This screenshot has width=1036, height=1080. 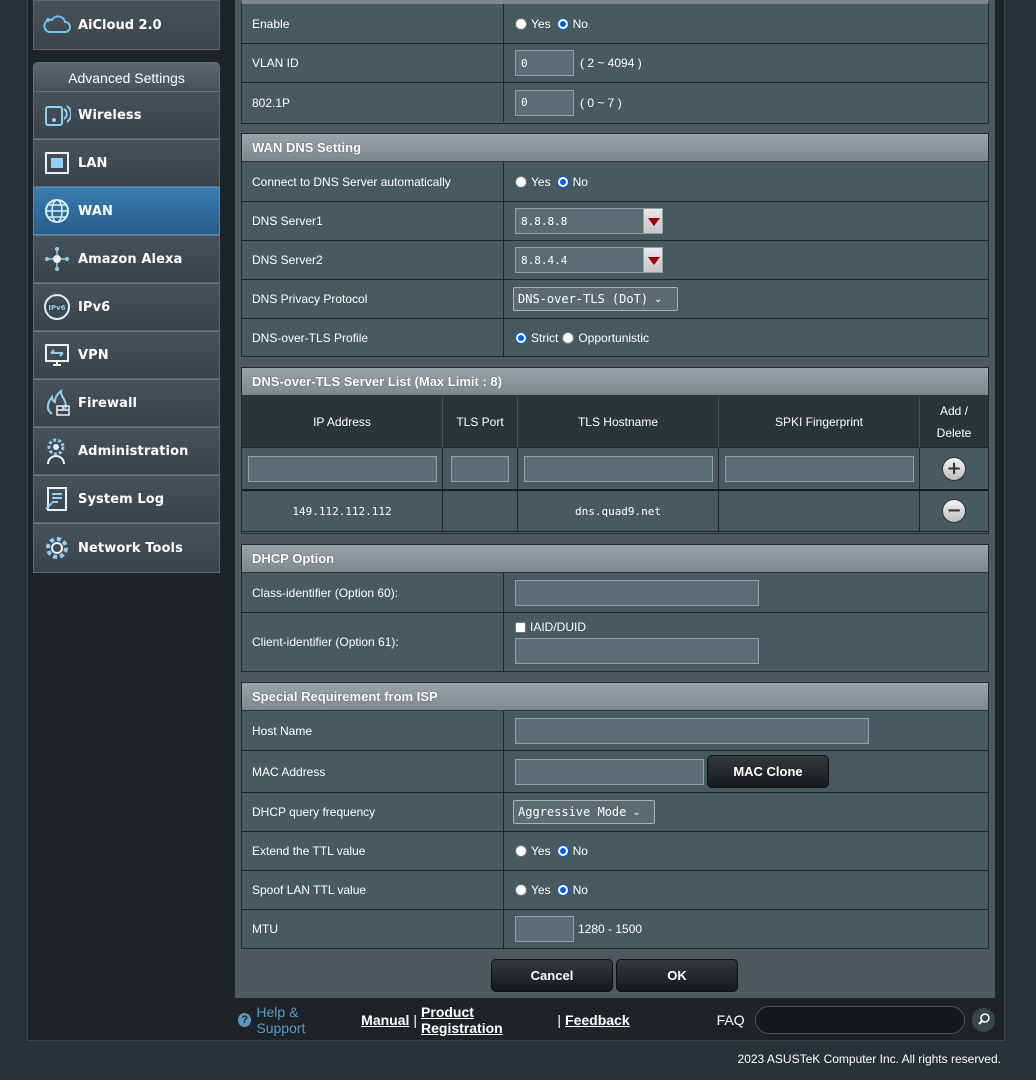 I want to click on wan-dns-title: WAN DNS Setting, so click(x=615, y=148).